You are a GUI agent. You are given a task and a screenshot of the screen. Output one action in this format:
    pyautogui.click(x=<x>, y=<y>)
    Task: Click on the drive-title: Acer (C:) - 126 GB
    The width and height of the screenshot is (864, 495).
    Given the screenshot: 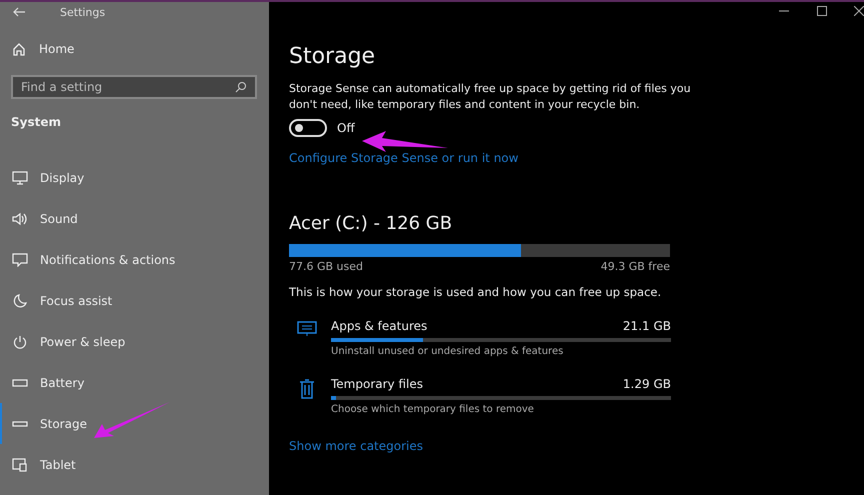 What is the action you would take?
    pyautogui.click(x=371, y=223)
    